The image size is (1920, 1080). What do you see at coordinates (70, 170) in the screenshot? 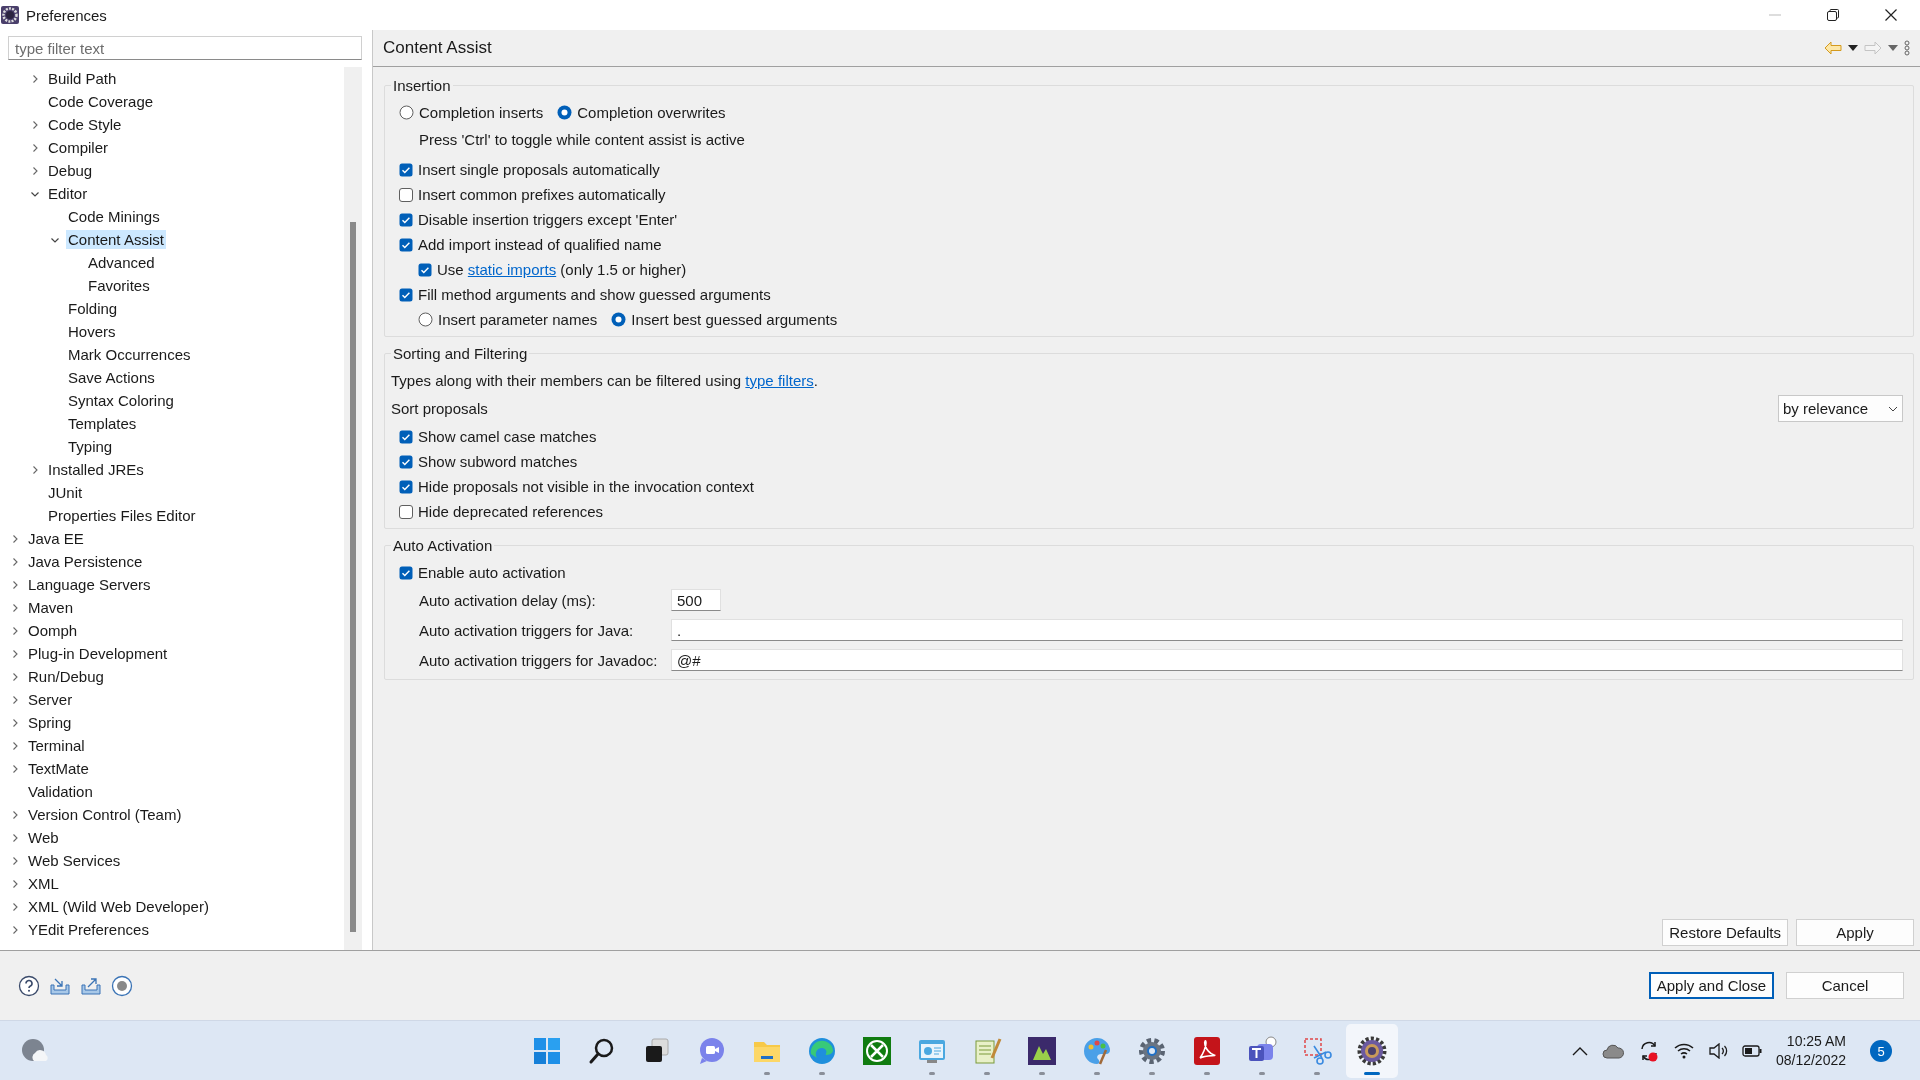
I see `tree-item: Debug` at bounding box center [70, 170].